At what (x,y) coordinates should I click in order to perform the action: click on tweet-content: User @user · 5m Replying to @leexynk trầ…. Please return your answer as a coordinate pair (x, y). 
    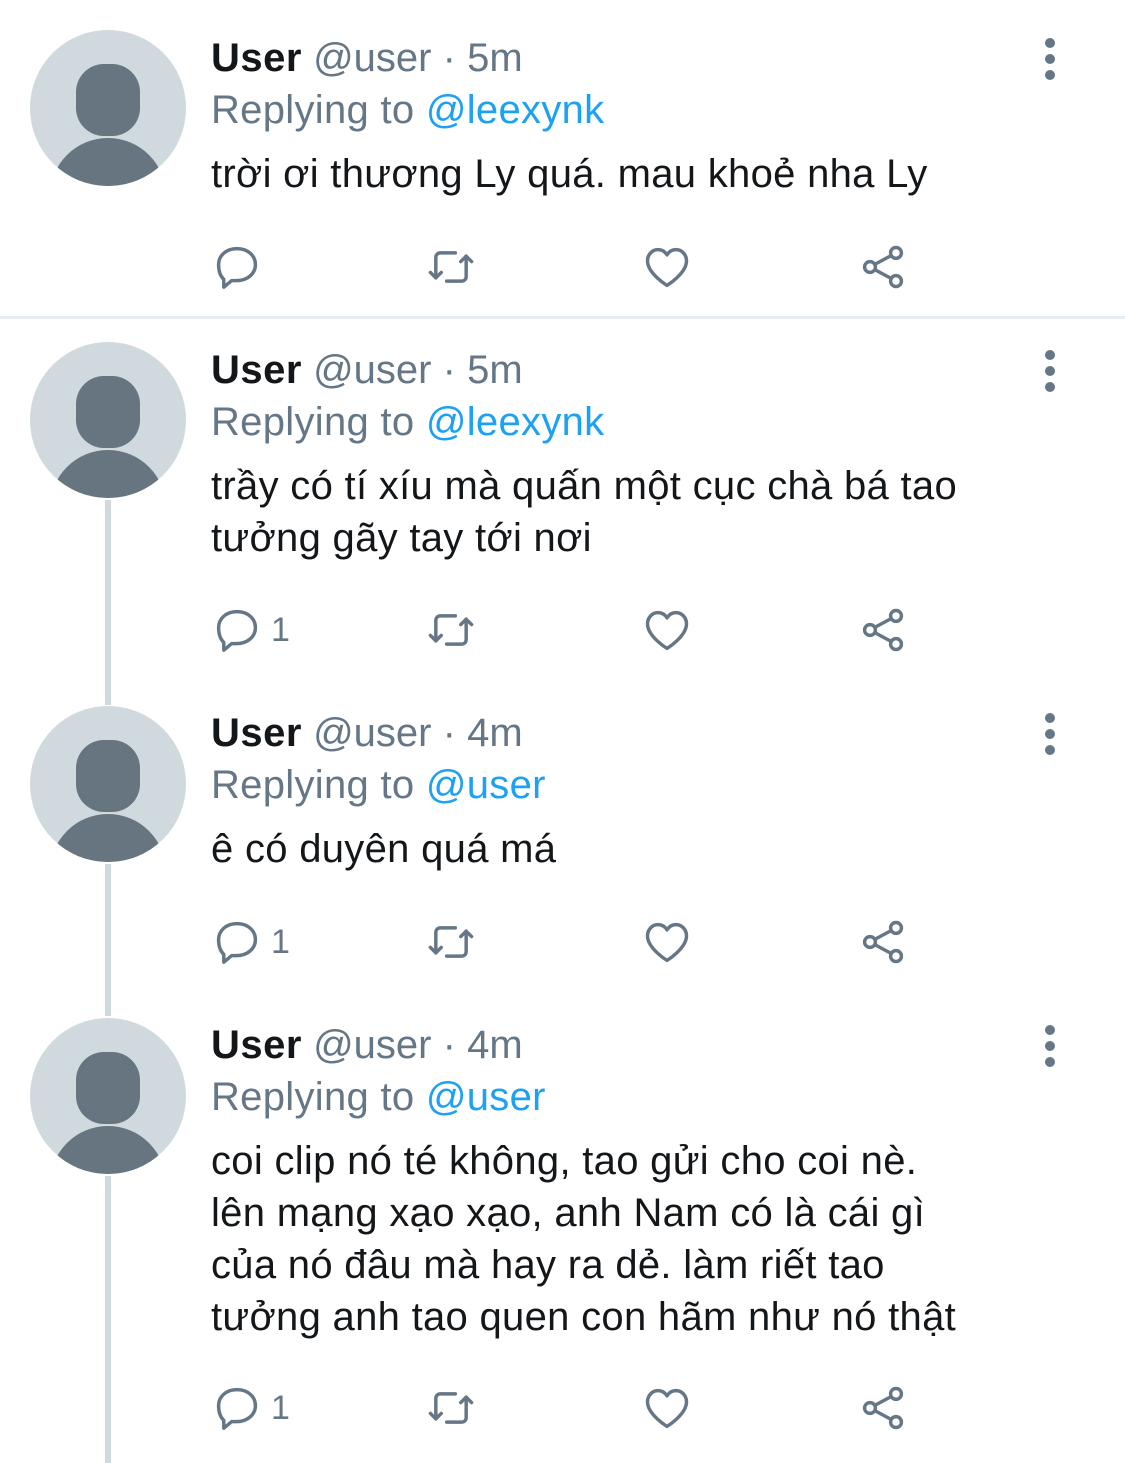
    Looking at the image, I should click on (648, 454).